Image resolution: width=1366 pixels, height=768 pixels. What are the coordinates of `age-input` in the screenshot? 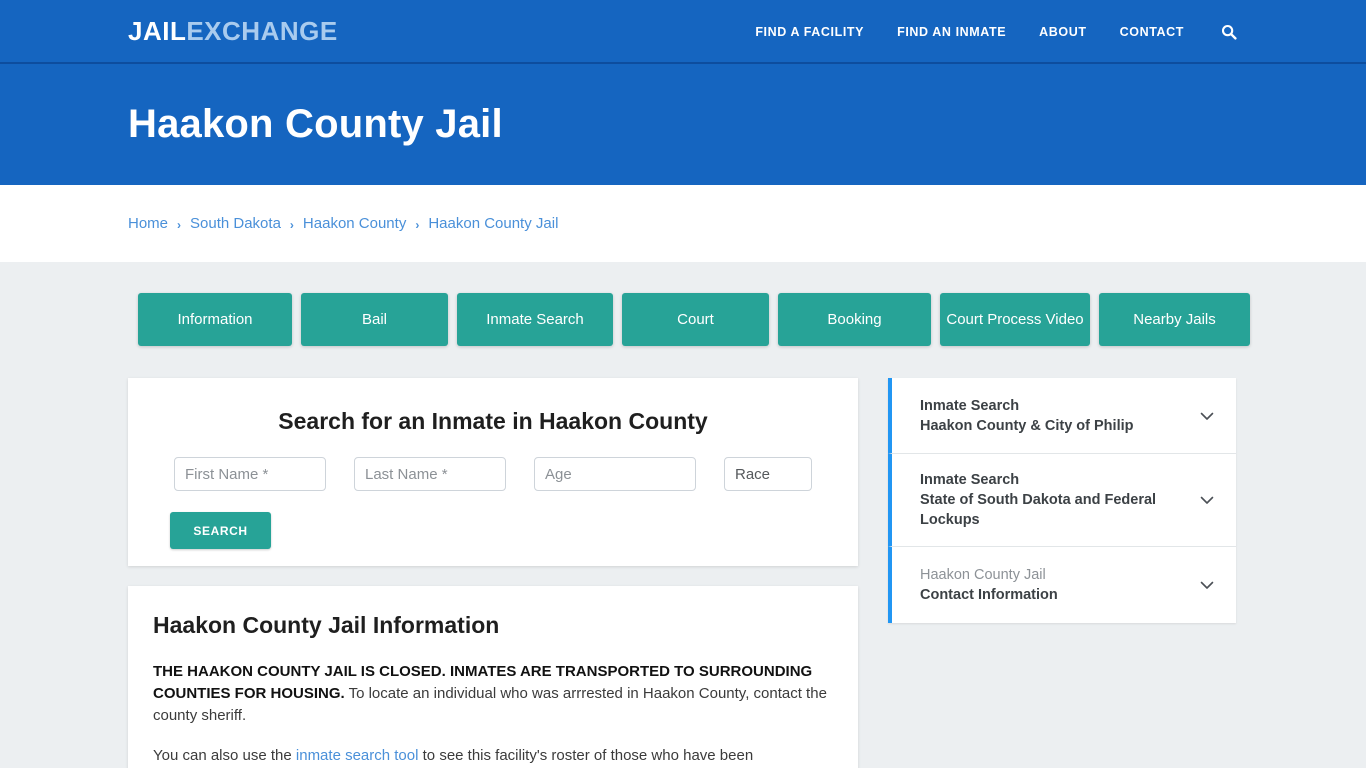 It's located at (615, 474).